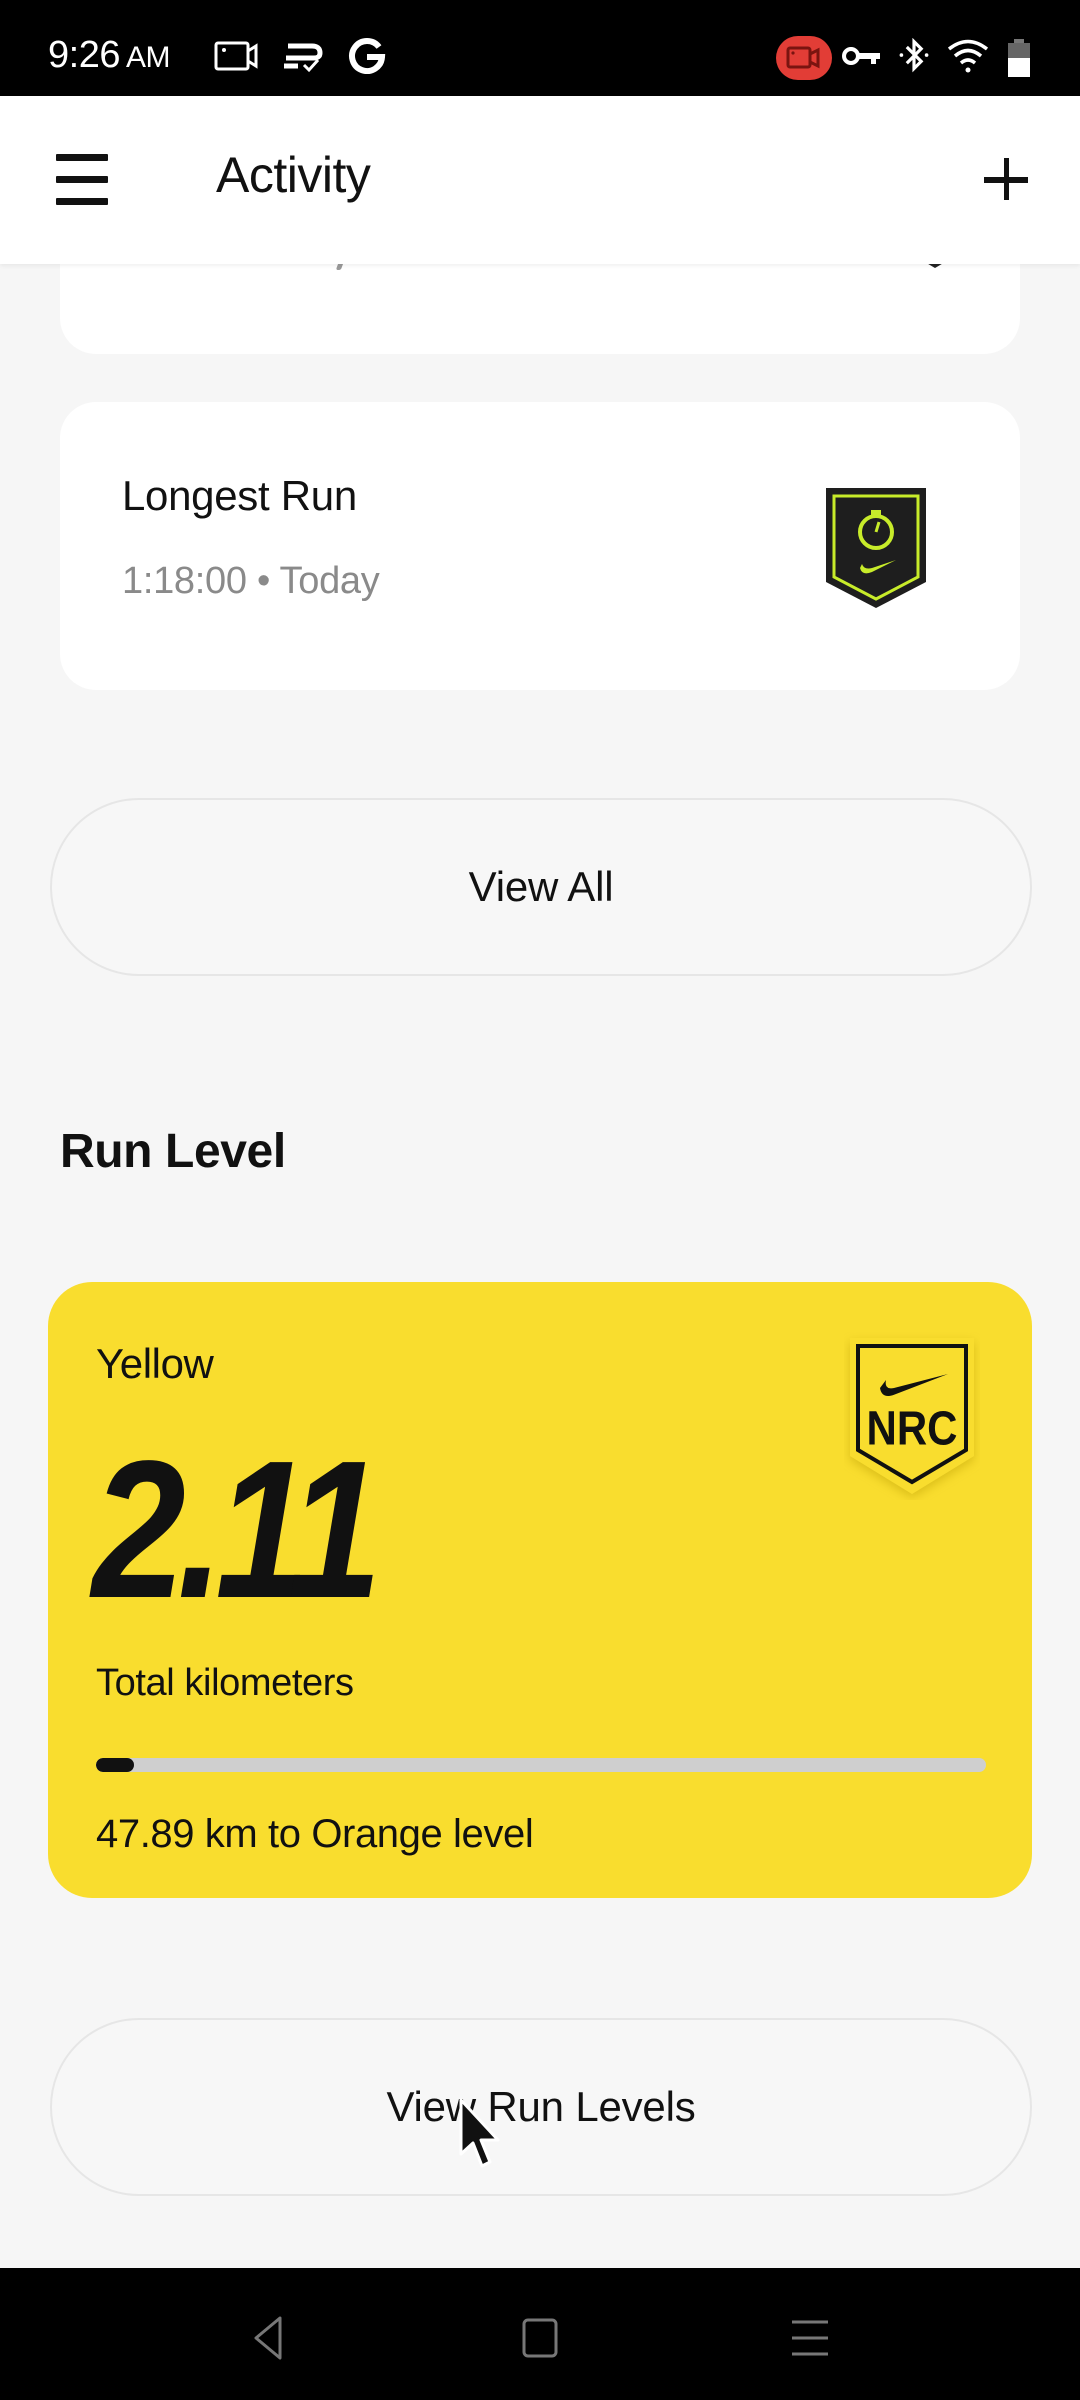 This screenshot has width=1080, height=2400. Describe the element at coordinates (266, 2338) in the screenshot. I see `back-icon` at that location.